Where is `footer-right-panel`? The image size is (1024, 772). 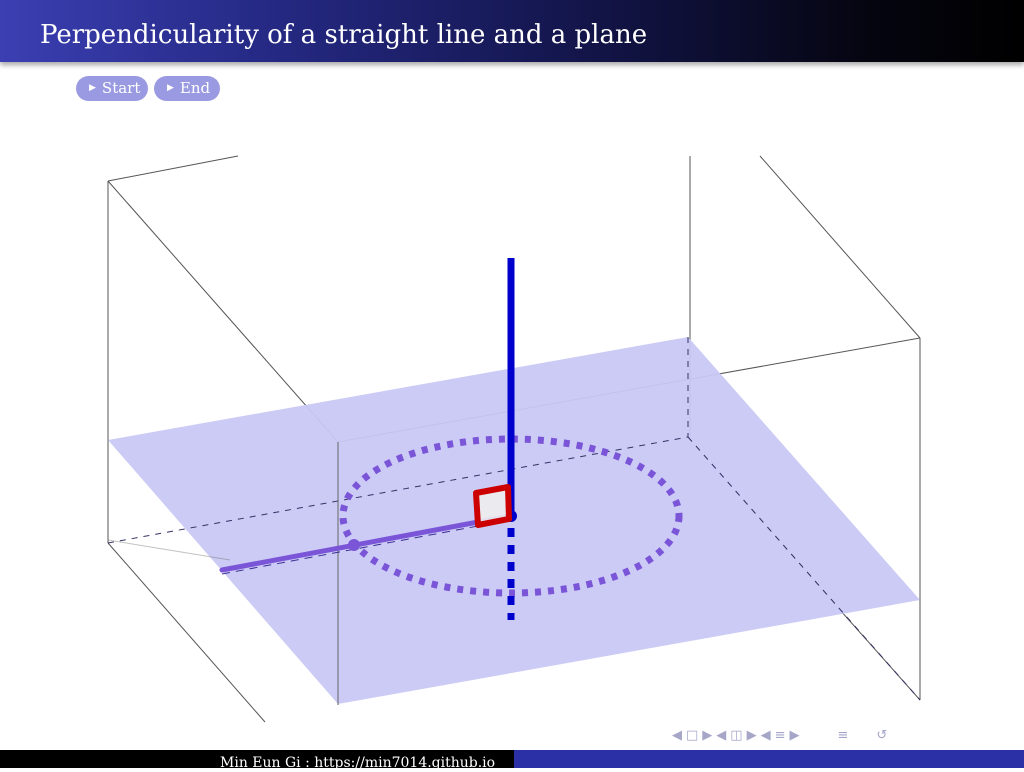 footer-right-panel is located at coordinates (769, 759).